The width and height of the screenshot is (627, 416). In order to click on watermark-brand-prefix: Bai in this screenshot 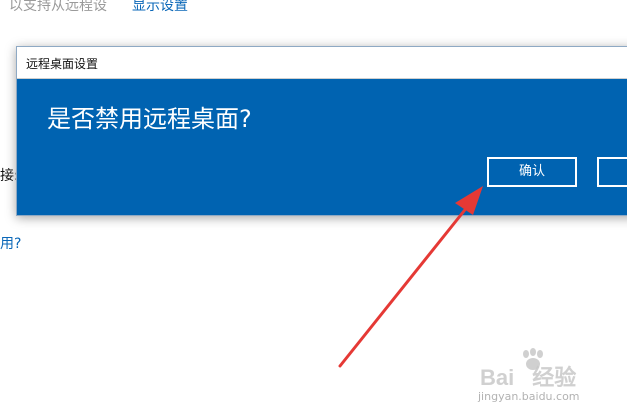, I will do `click(497, 377)`.